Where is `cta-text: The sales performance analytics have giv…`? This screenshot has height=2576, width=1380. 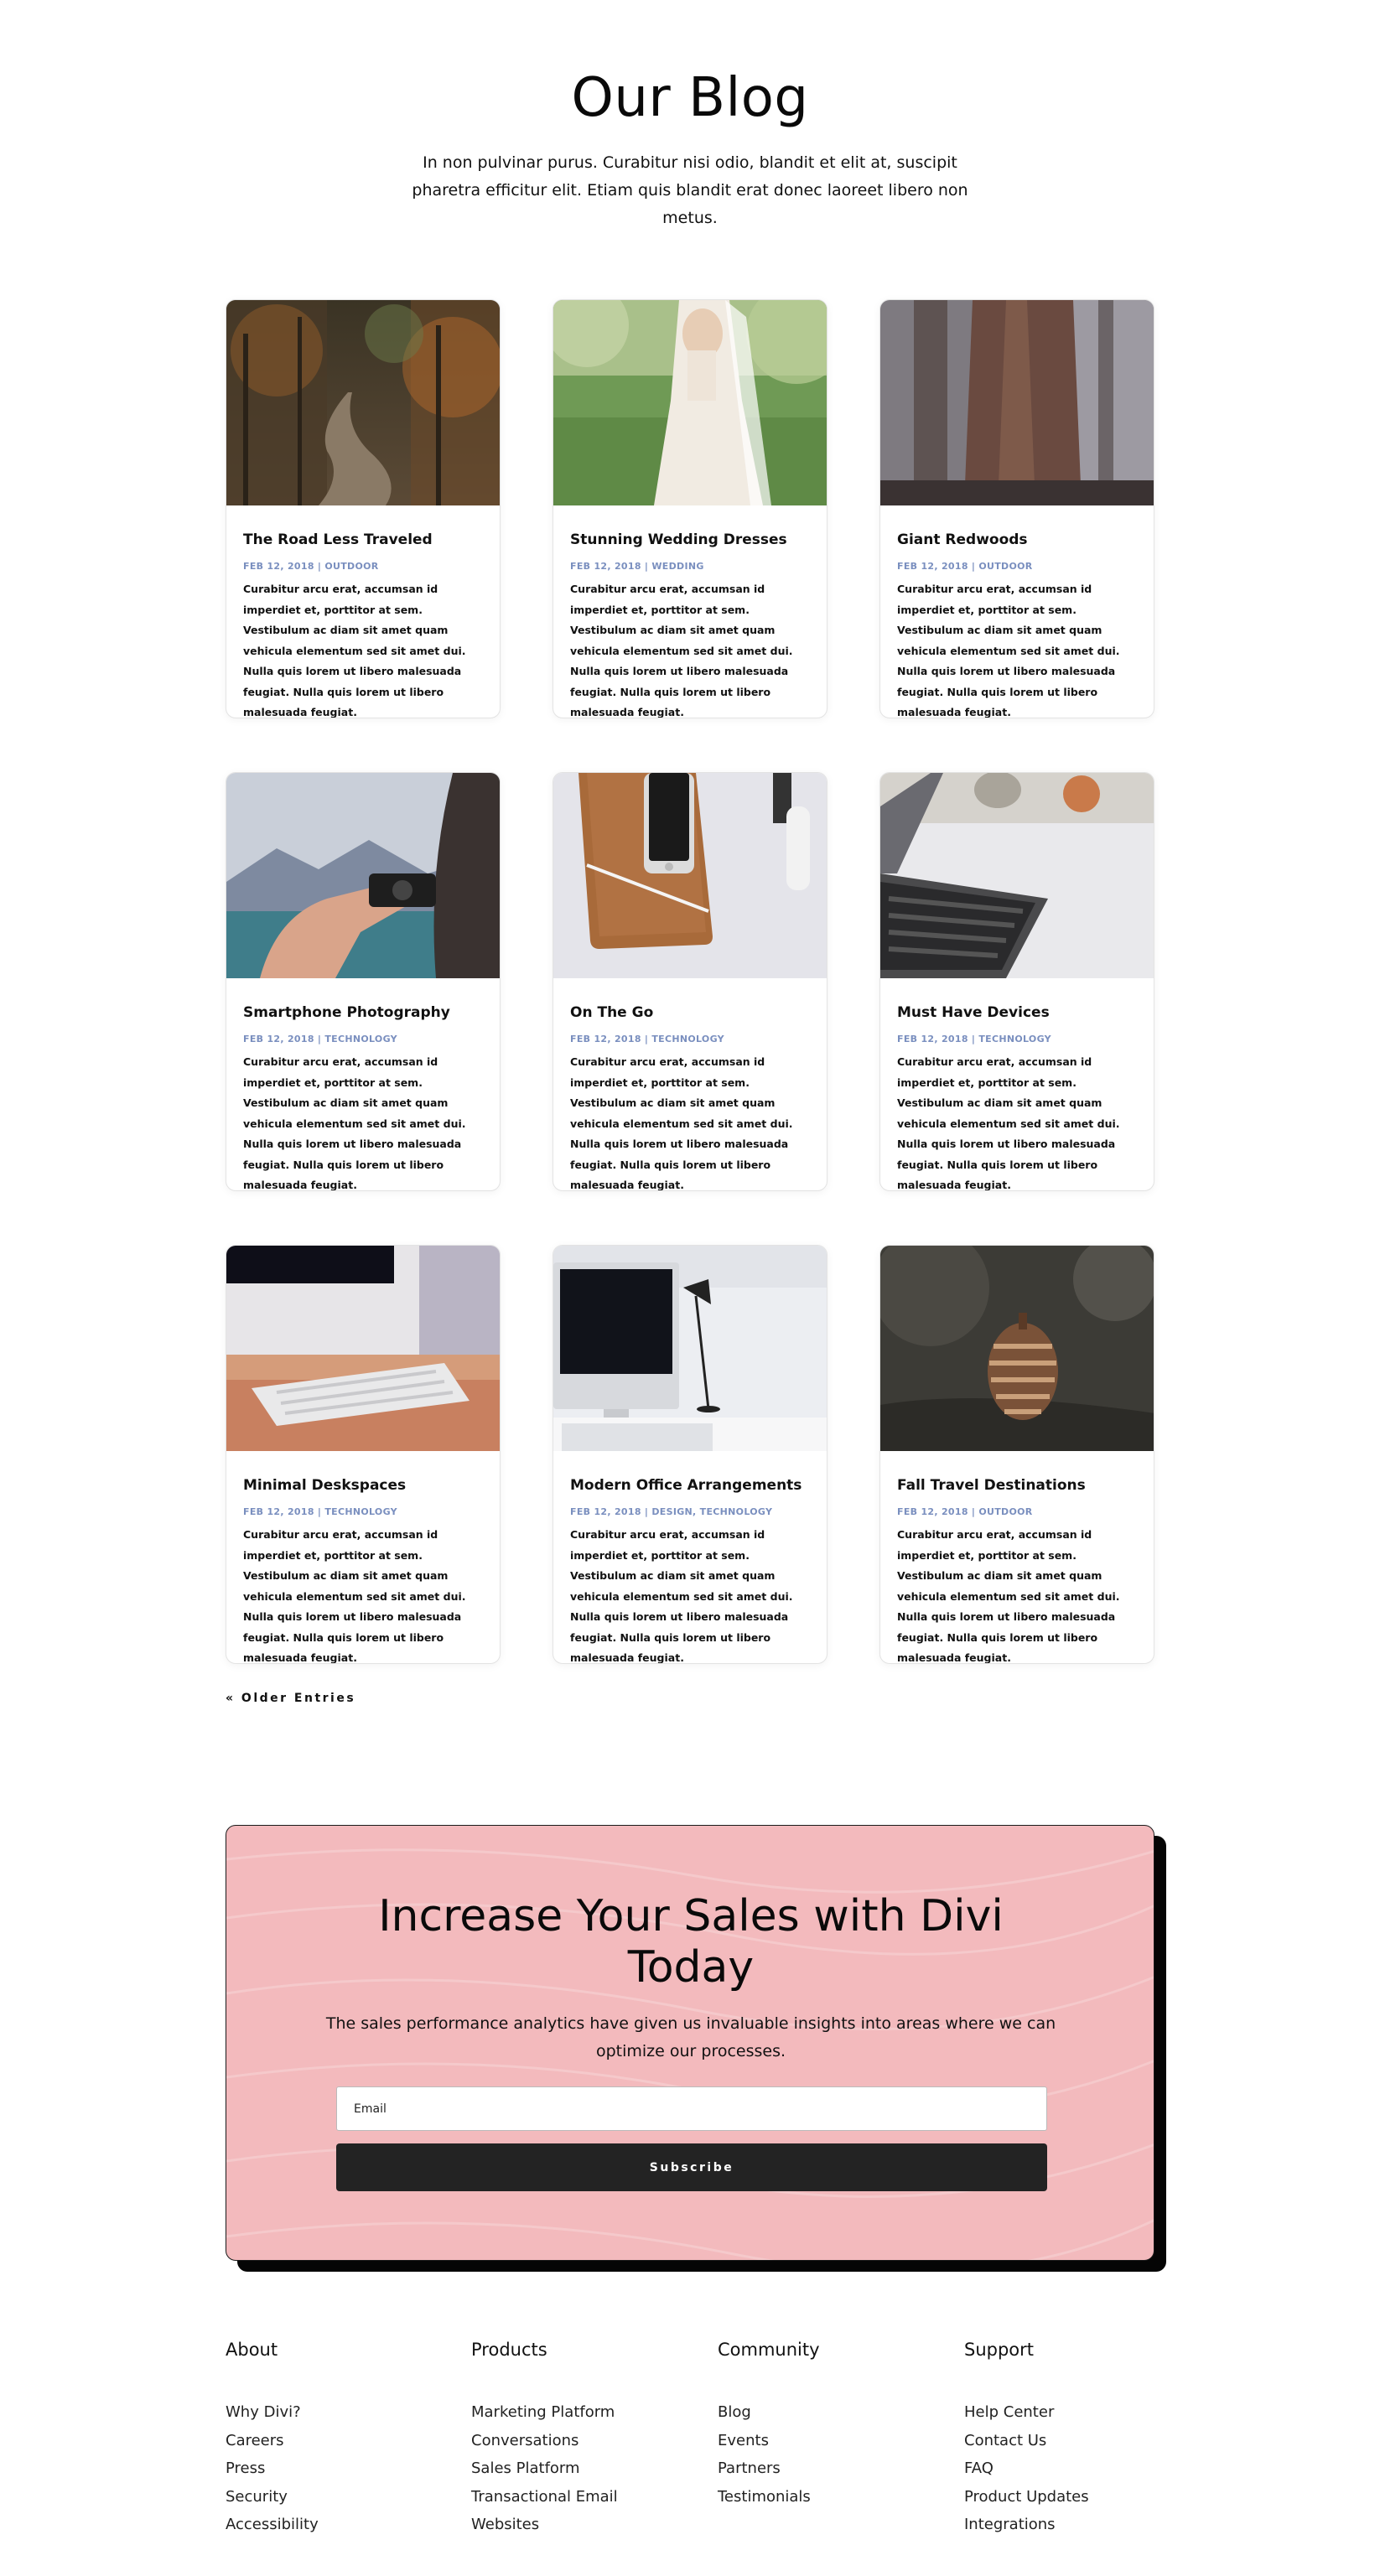
cta-text: The sales performance analytics have giv… is located at coordinates (690, 2037).